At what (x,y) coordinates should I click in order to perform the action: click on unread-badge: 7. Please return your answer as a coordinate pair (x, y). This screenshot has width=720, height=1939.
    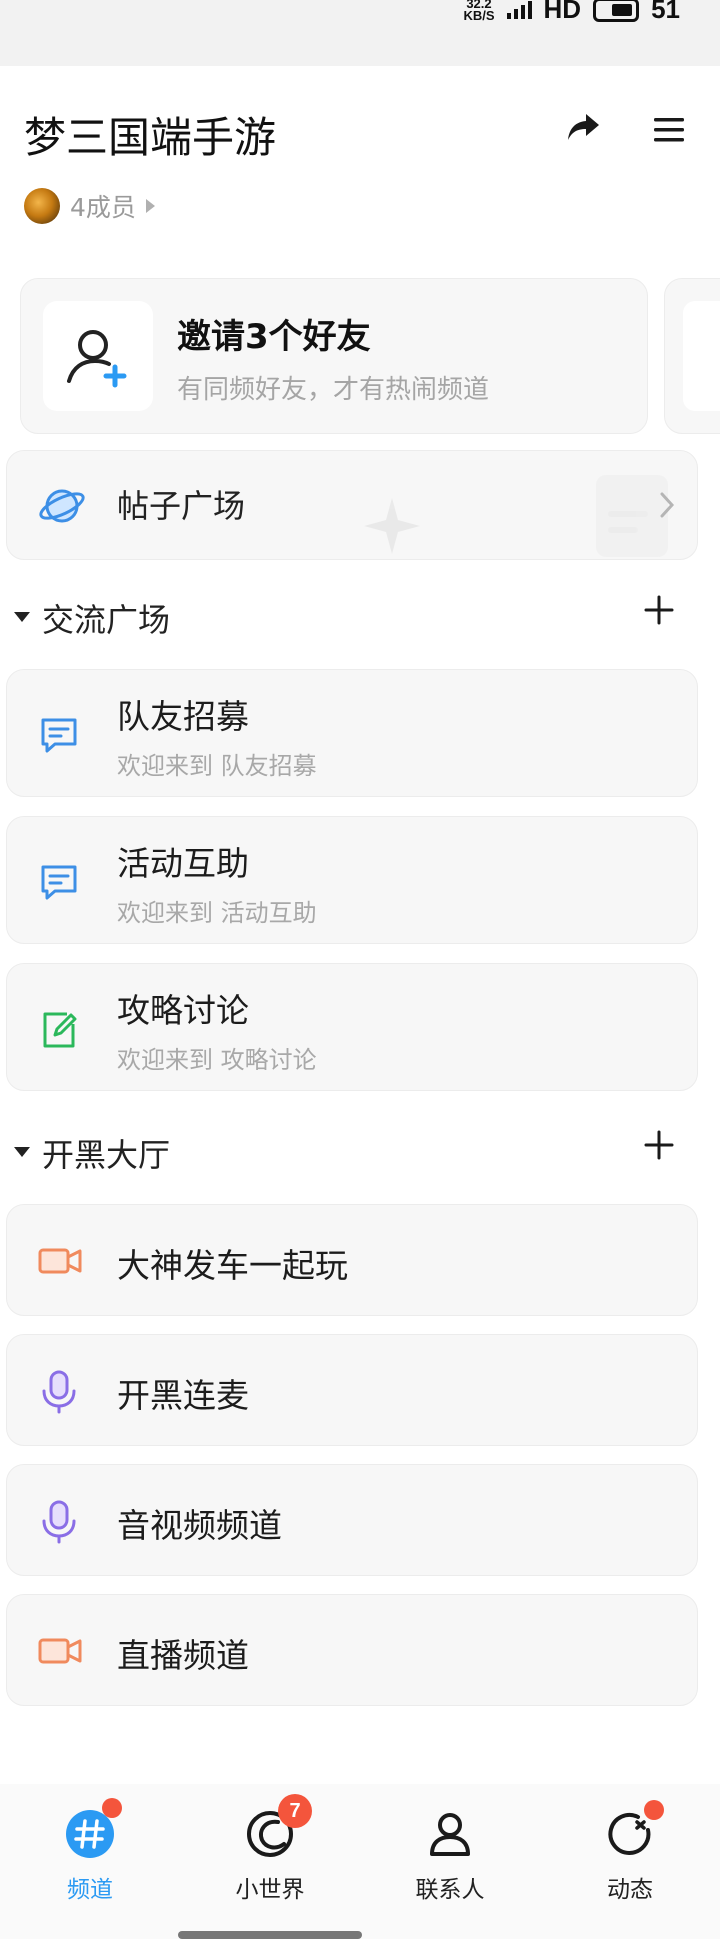
    Looking at the image, I should click on (295, 1811).